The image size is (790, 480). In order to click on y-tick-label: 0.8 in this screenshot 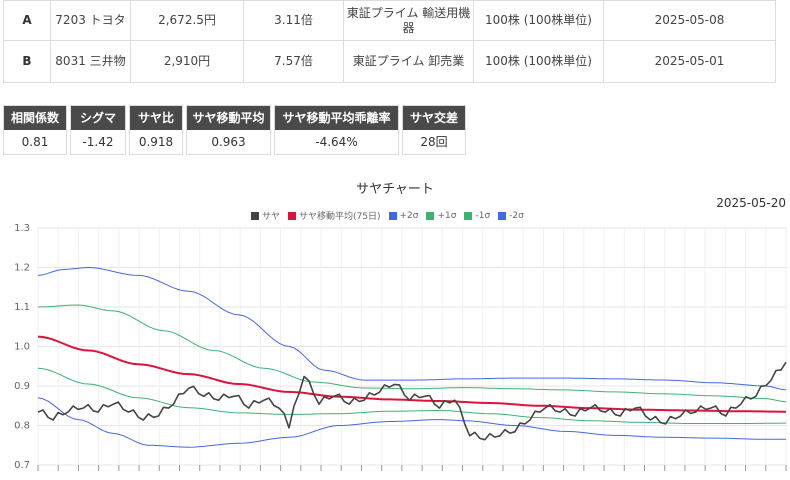, I will do `click(22, 426)`.